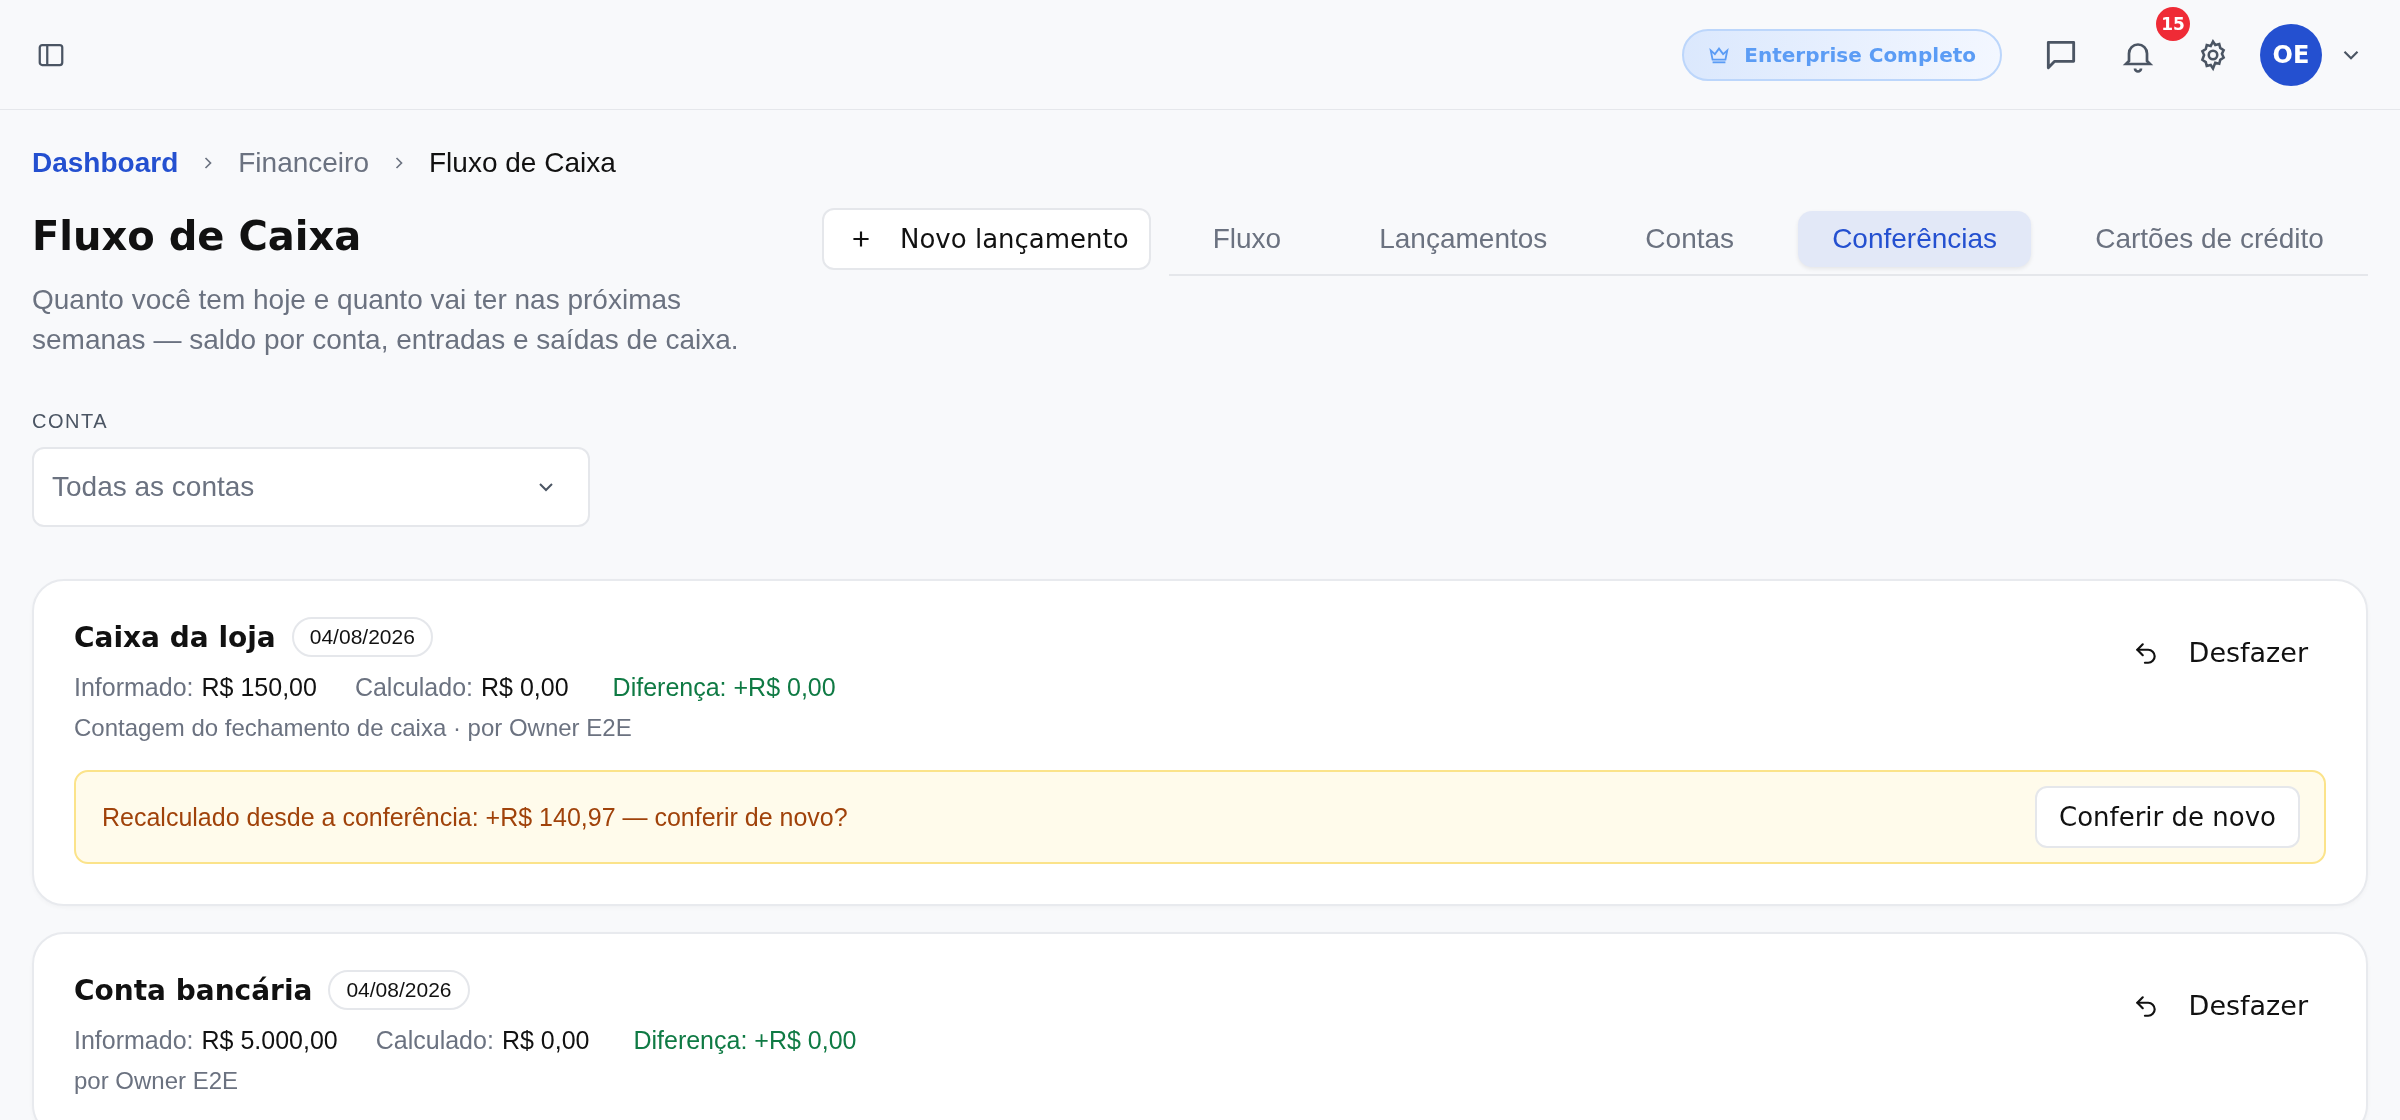 The height and width of the screenshot is (1120, 2400). I want to click on informed-value: R$ 5.000,00, so click(269, 1040).